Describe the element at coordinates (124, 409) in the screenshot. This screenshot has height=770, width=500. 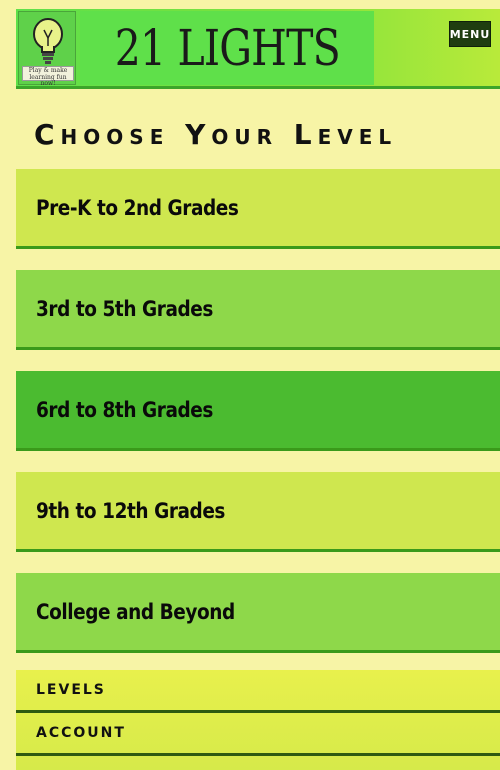
I see `level-label: 6rd to 8th Grades` at that location.